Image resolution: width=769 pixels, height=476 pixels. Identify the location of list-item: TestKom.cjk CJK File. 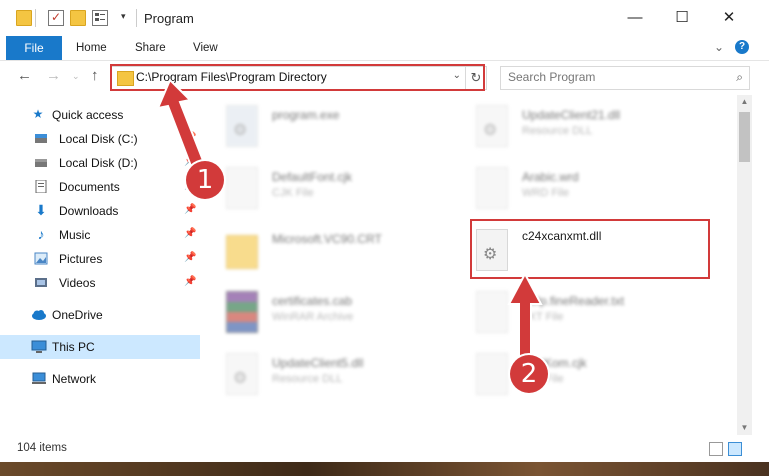
(580, 373).